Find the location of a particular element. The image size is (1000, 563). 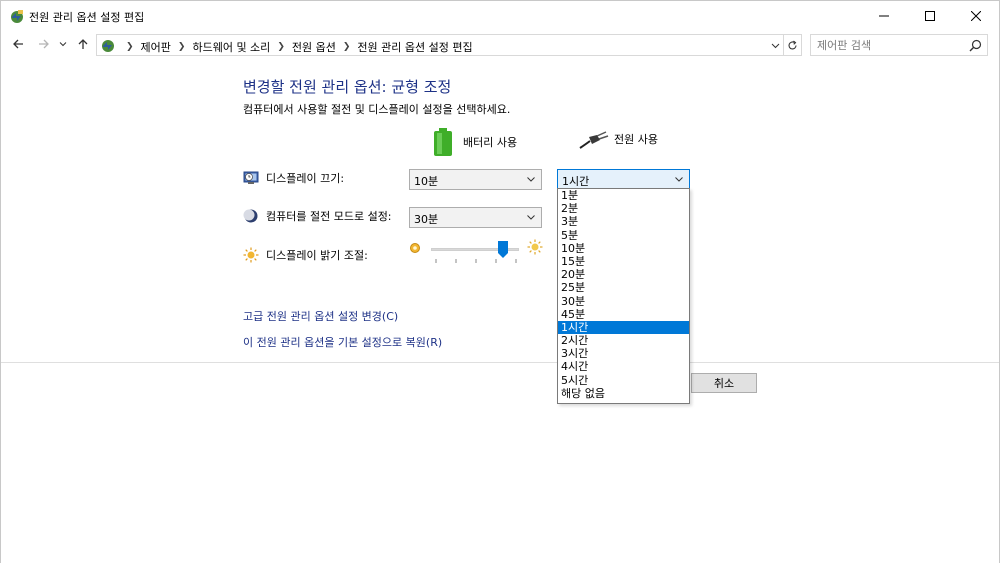

sleep-battery-value: 30분 is located at coordinates (426, 219).